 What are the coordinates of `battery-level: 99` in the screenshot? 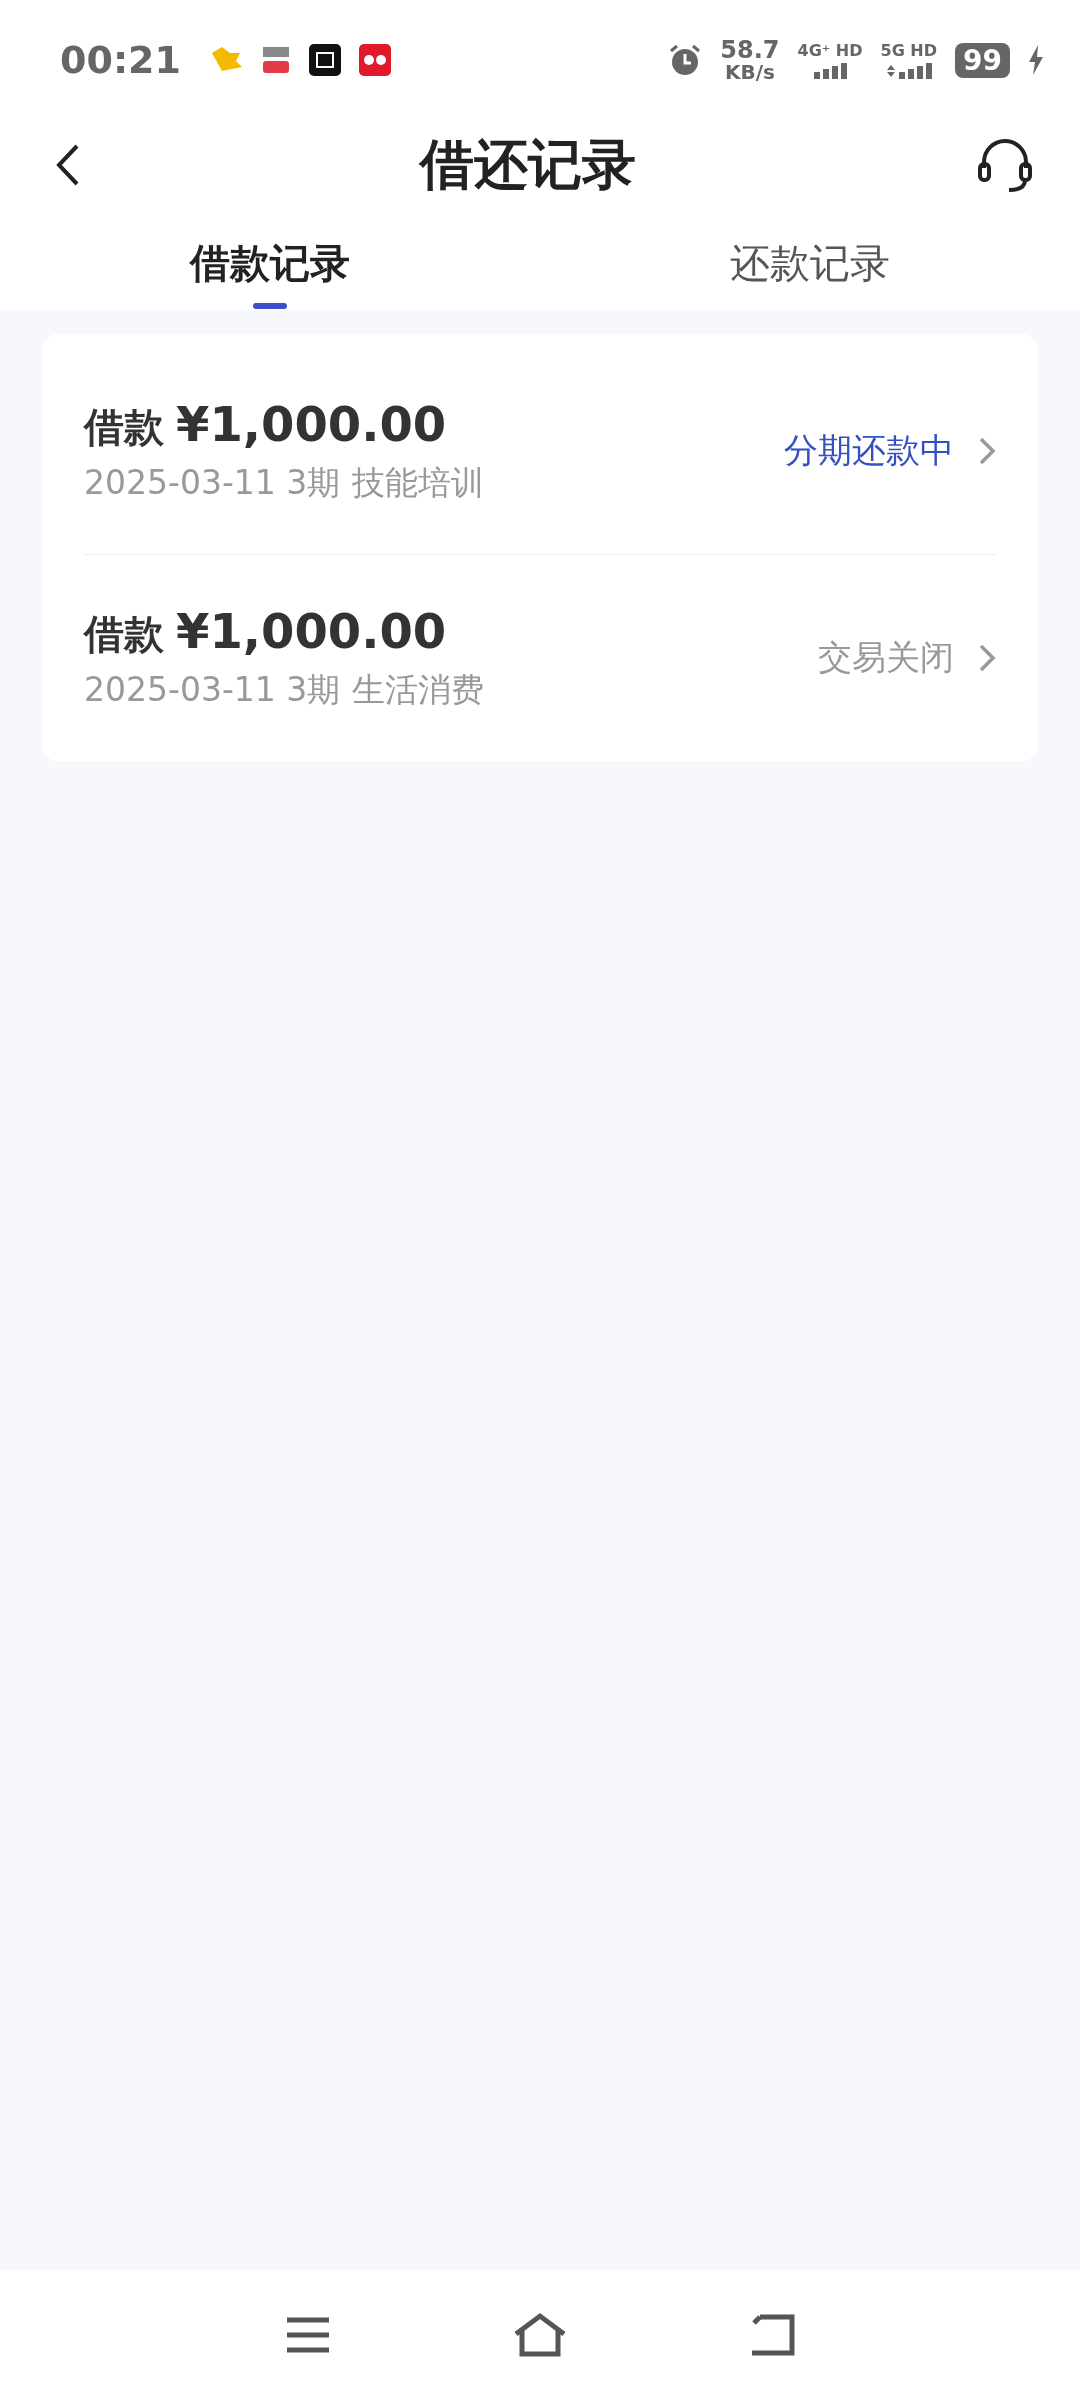 It's located at (982, 60).